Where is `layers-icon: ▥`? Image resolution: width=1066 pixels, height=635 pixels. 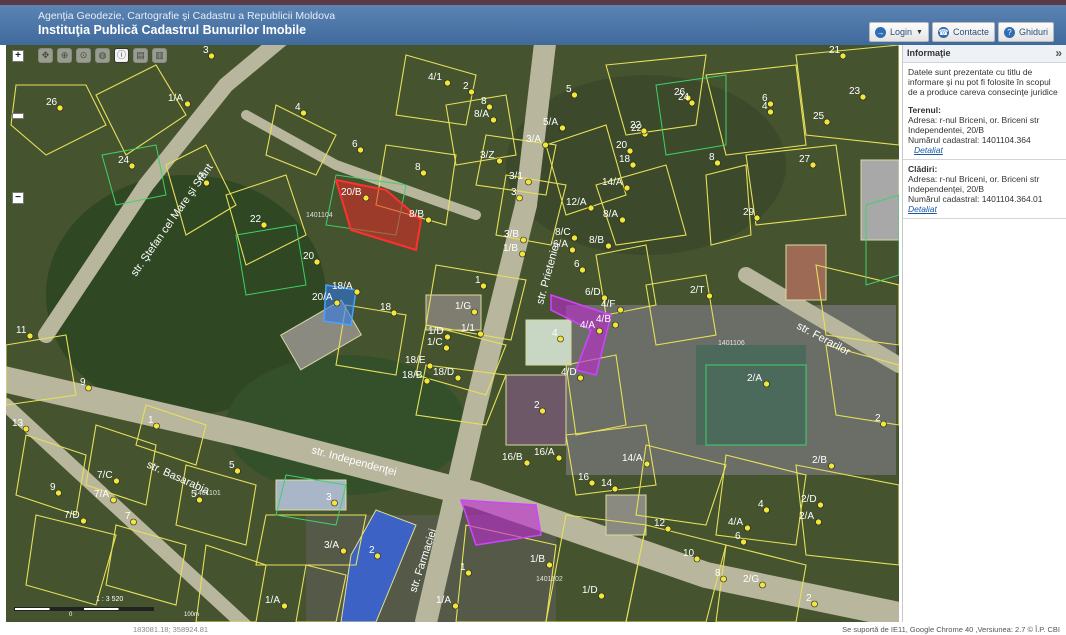
layers-icon: ▥ is located at coordinates (159, 55).